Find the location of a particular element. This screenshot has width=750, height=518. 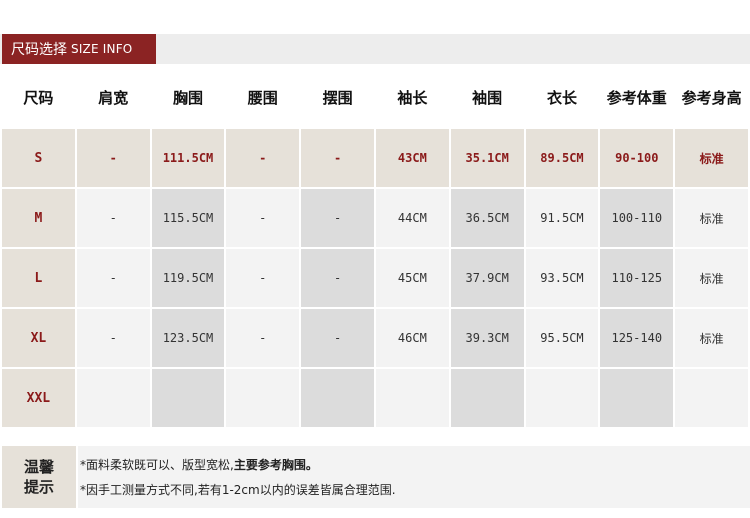

table-cell: 119.5CM is located at coordinates (188, 278).